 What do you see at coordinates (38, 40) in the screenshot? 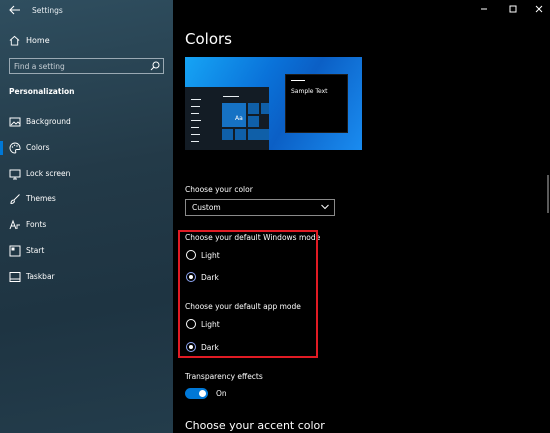
I see `home-label: Home` at bounding box center [38, 40].